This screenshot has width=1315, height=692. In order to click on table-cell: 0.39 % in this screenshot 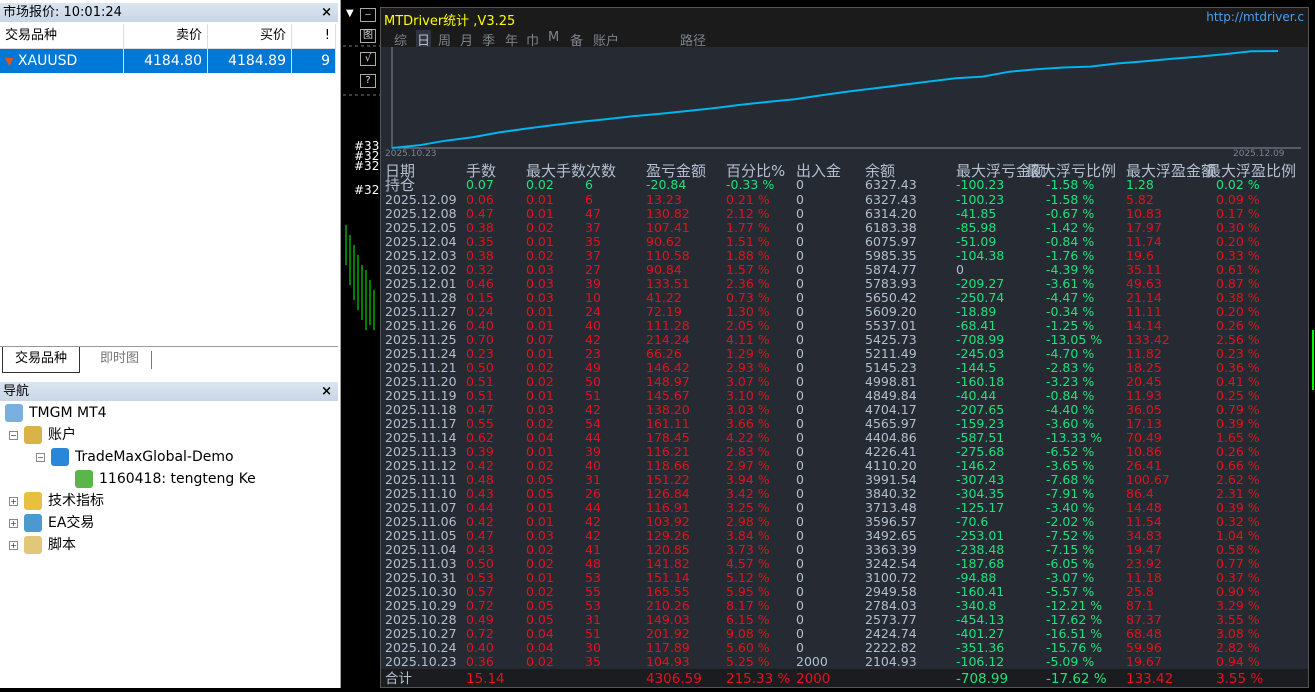, I will do `click(1238, 423)`.